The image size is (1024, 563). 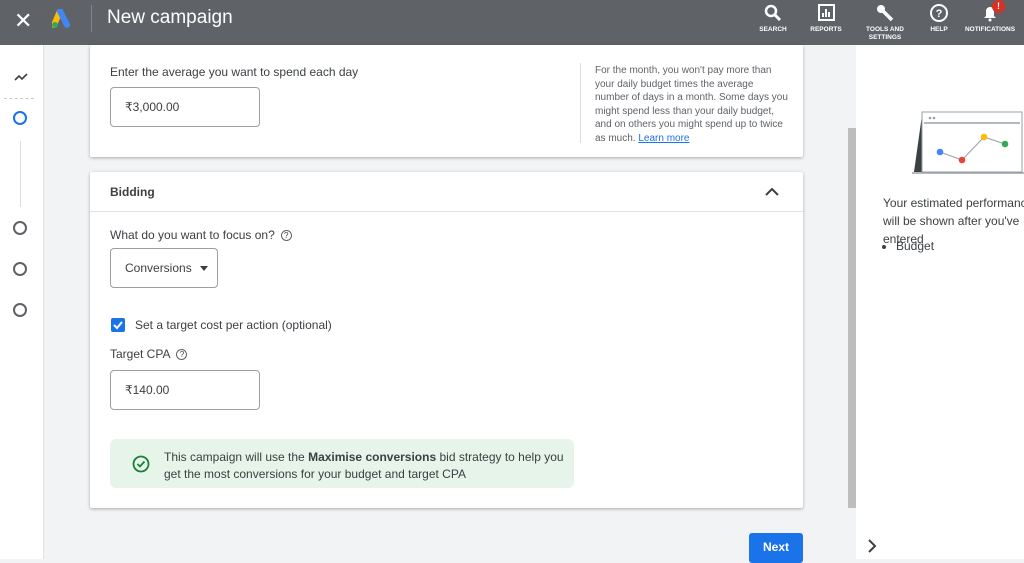 What do you see at coordinates (23, 21) in the screenshot?
I see `close-icon: ✕` at bounding box center [23, 21].